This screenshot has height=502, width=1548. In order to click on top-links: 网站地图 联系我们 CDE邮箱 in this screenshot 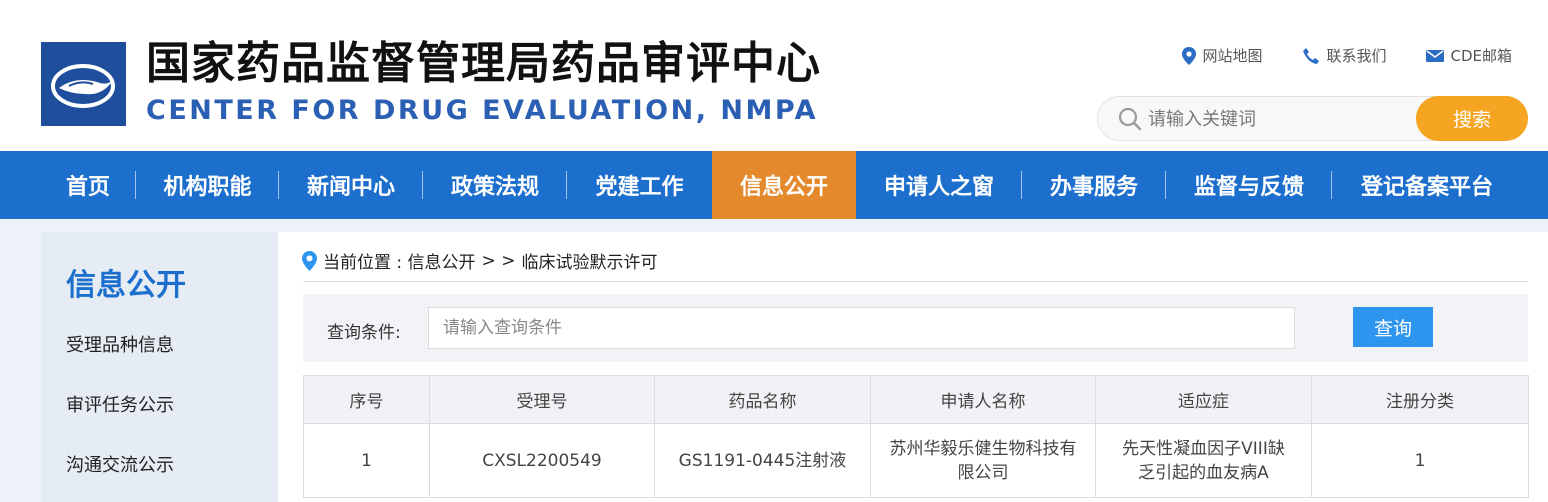, I will do `click(1347, 55)`.